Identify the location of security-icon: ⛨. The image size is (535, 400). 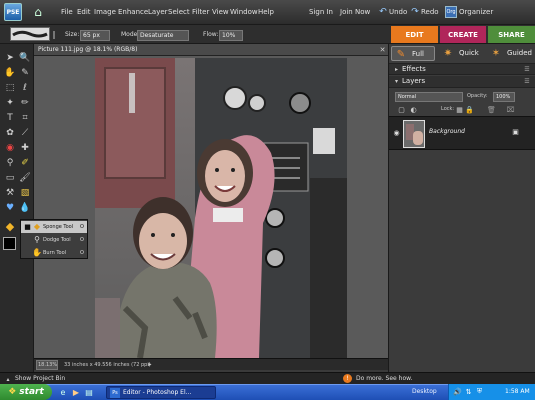
(479, 391).